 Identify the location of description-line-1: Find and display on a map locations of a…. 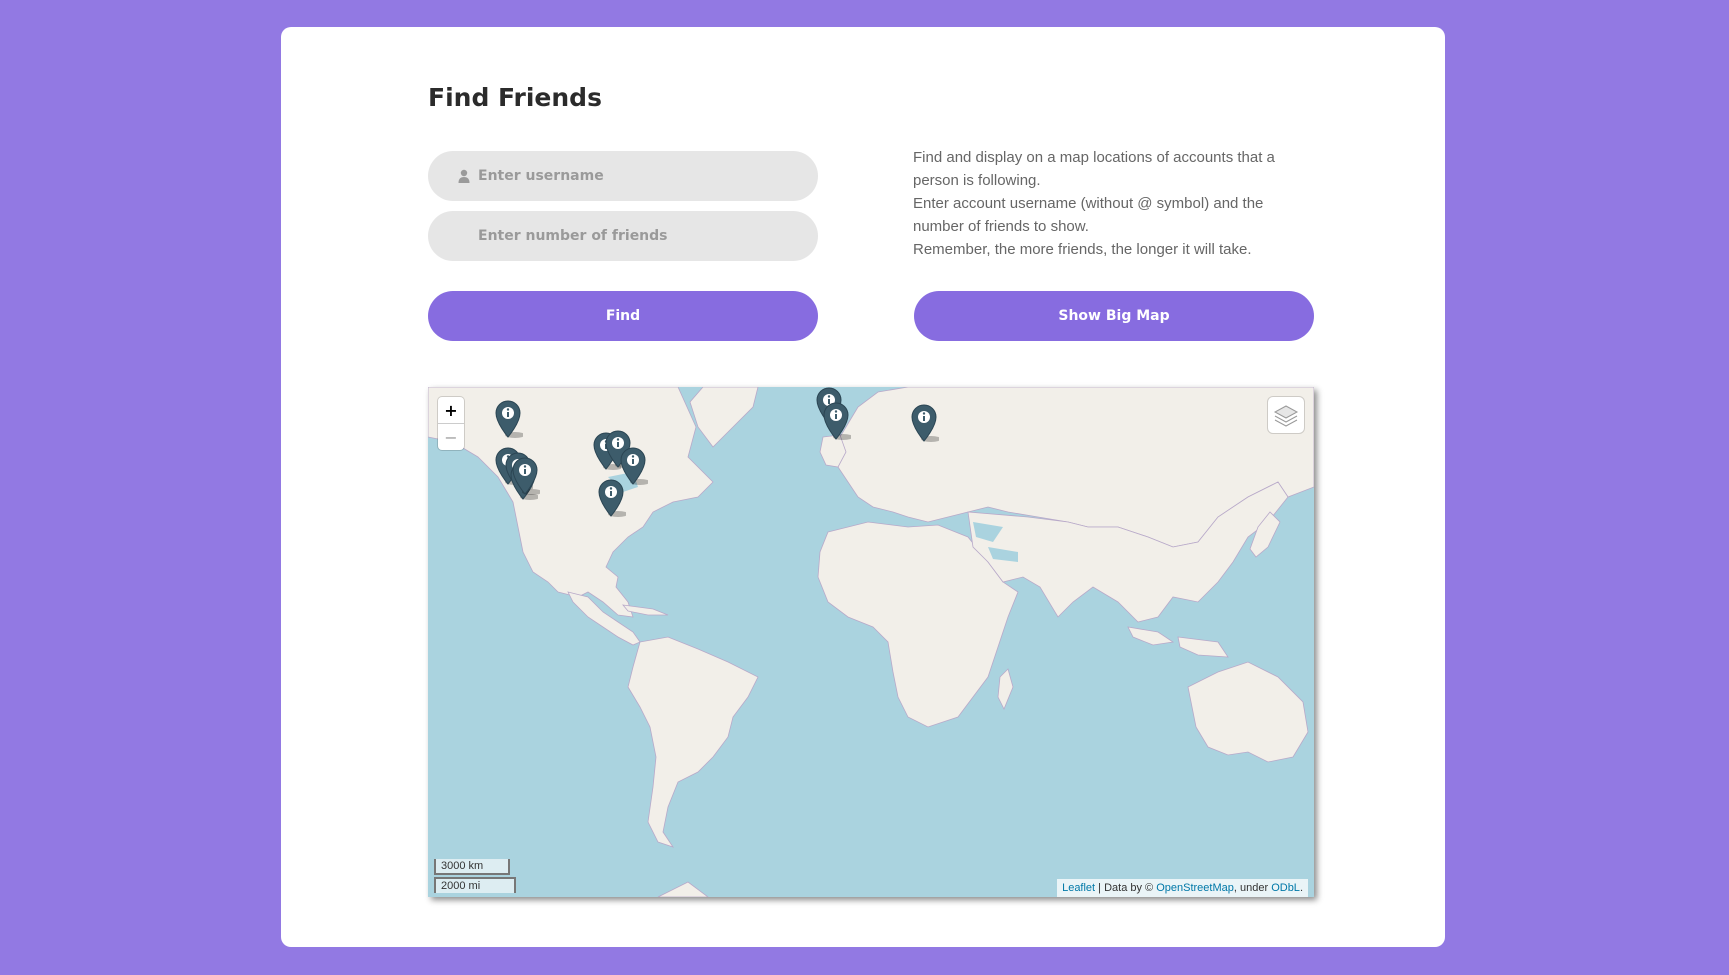
(1094, 169).